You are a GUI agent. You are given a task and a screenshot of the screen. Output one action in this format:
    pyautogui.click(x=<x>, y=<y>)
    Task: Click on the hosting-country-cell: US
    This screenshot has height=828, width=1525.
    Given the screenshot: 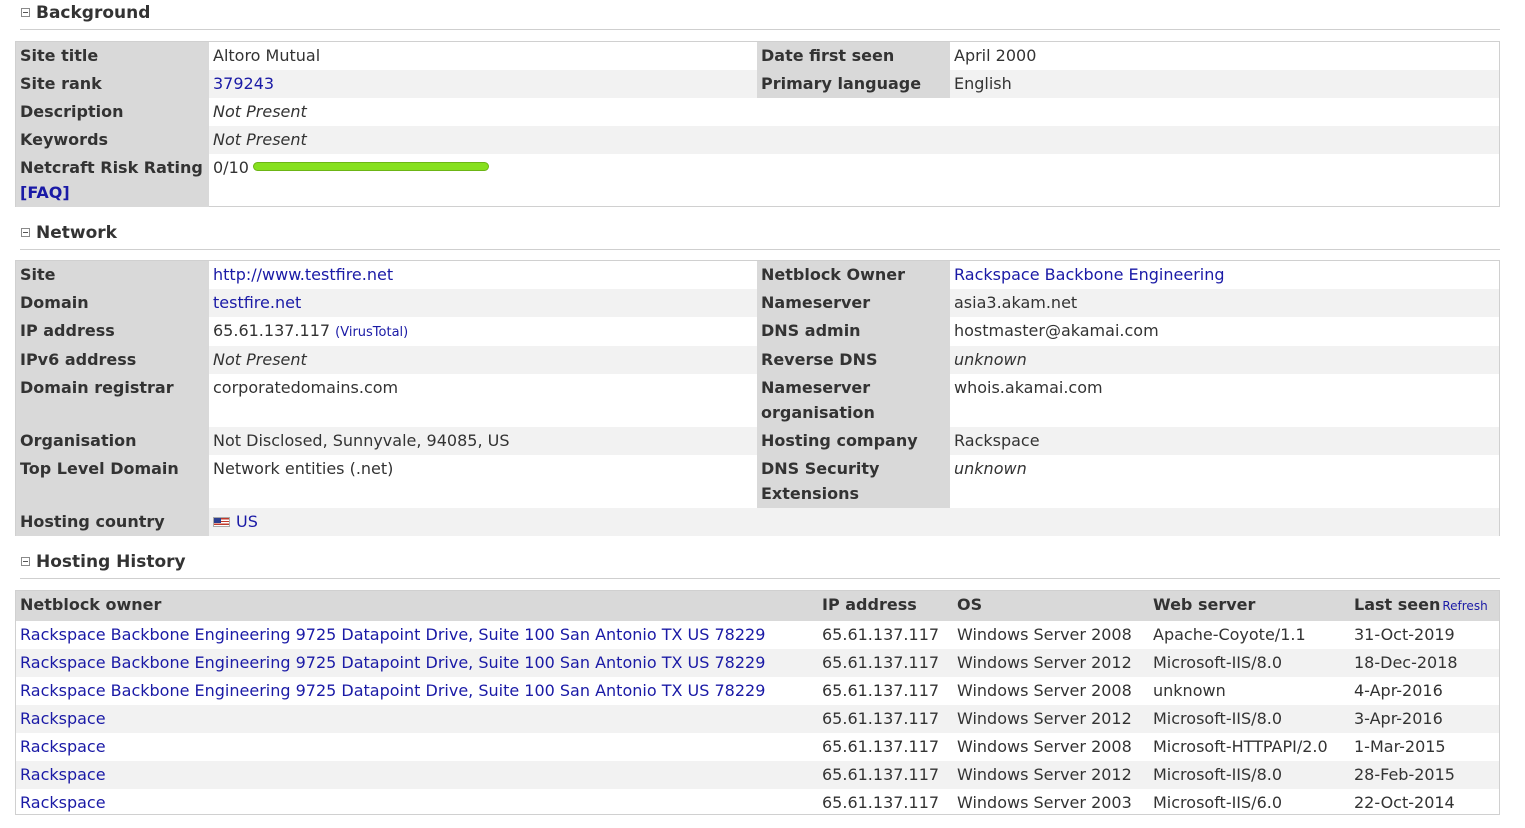 What is the action you would take?
    pyautogui.click(x=483, y=522)
    